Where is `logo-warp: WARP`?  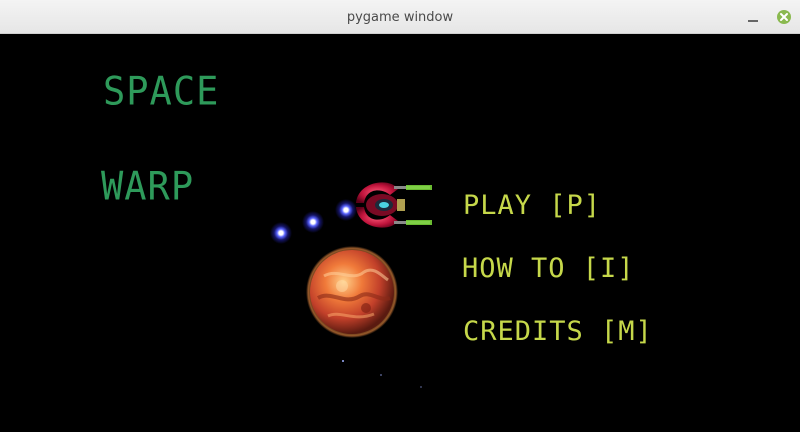 logo-warp: WARP is located at coordinates (148, 186).